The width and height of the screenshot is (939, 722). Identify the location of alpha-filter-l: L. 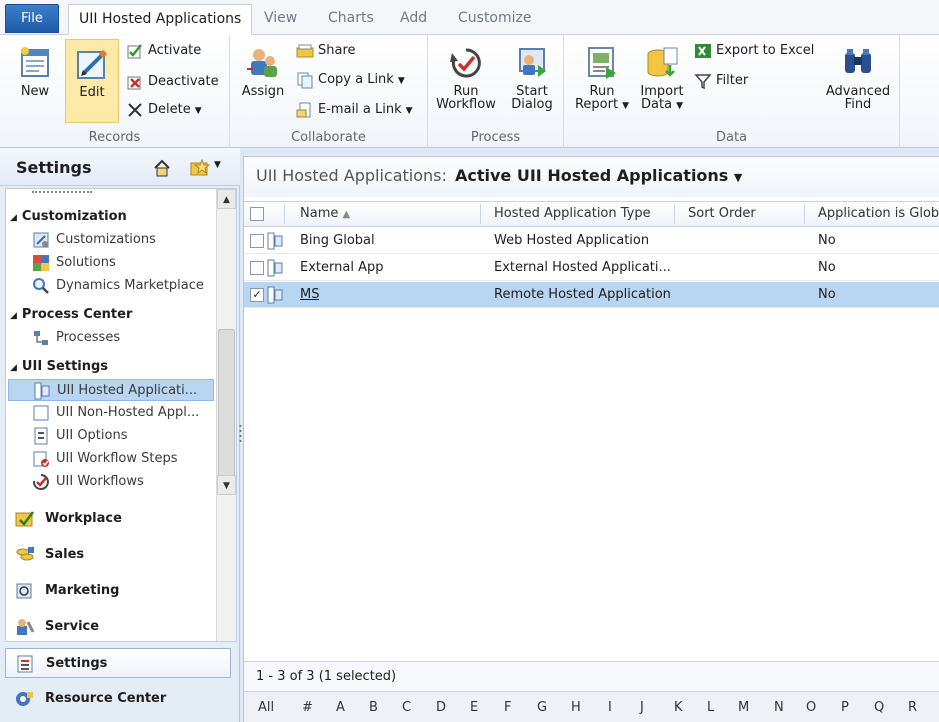
(710, 707).